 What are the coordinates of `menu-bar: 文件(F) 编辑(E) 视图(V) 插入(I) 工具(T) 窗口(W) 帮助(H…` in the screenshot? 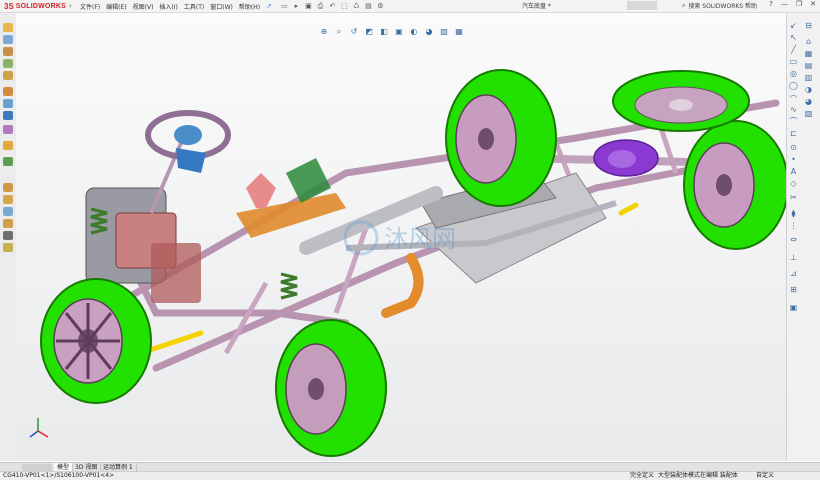 It's located at (170, 6).